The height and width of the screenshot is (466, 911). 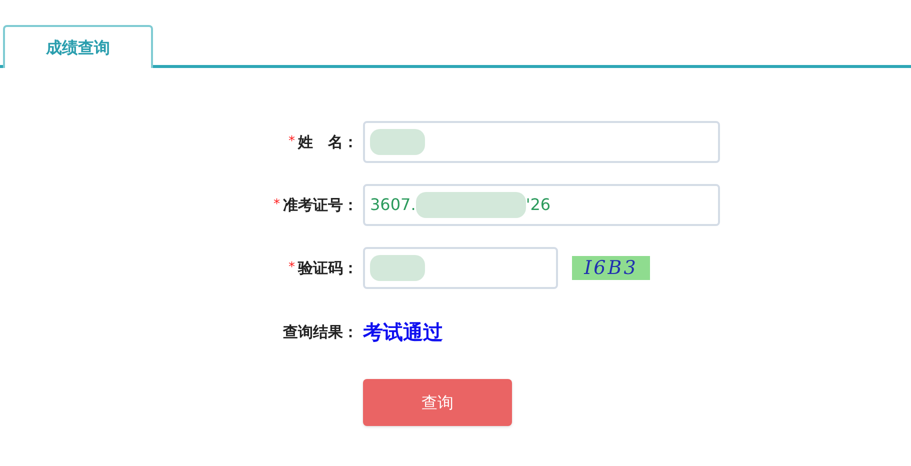 What do you see at coordinates (320, 332) in the screenshot?
I see `result-label: 查询结果：` at bounding box center [320, 332].